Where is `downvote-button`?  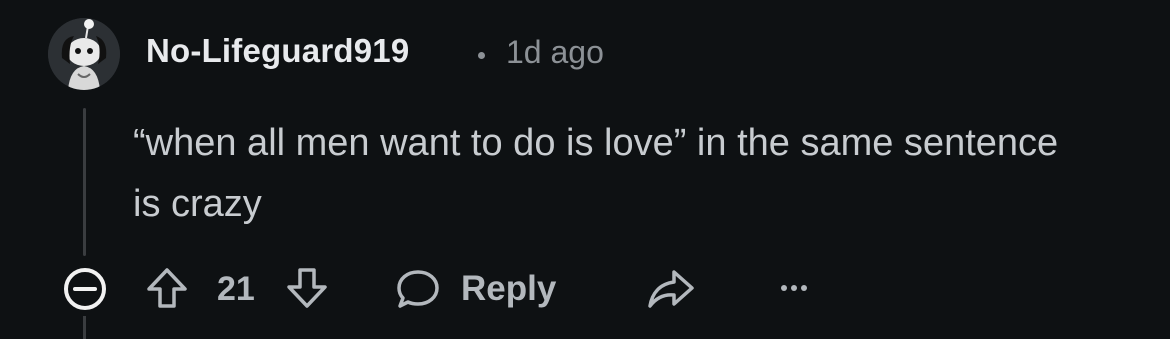 downvote-button is located at coordinates (307, 288).